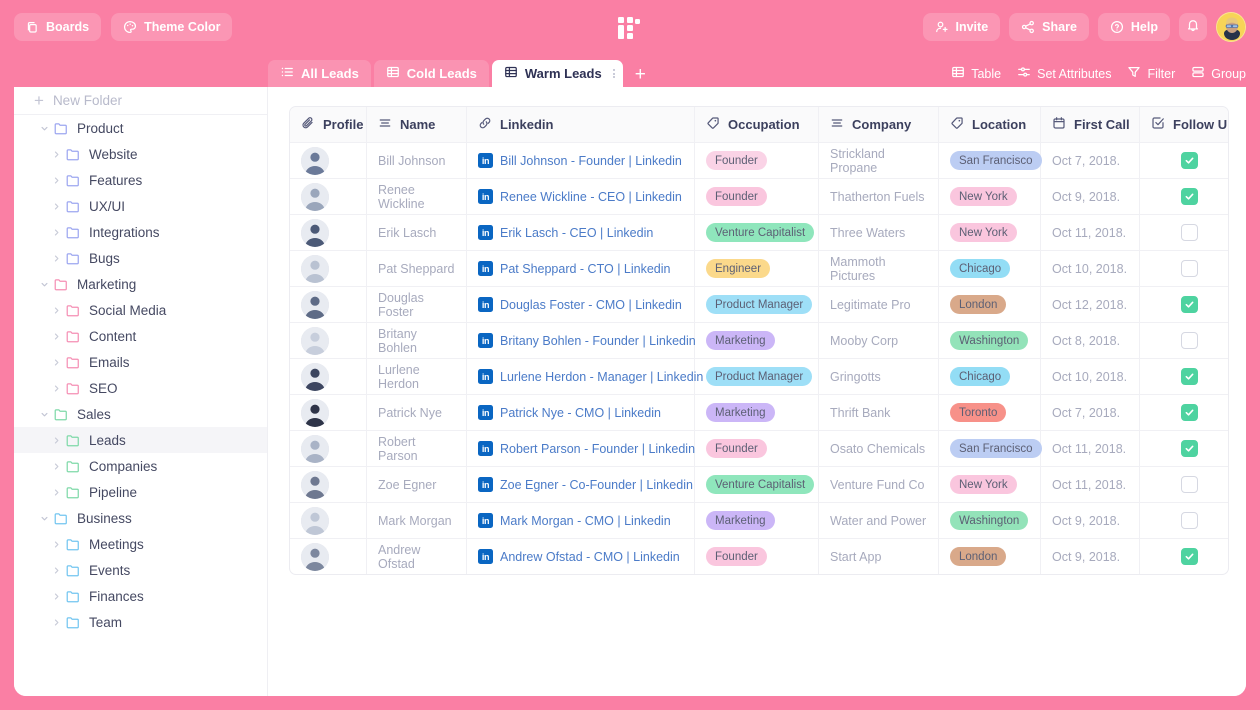  What do you see at coordinates (879, 484) in the screenshot?
I see `cell-company: Venture Fund Co` at bounding box center [879, 484].